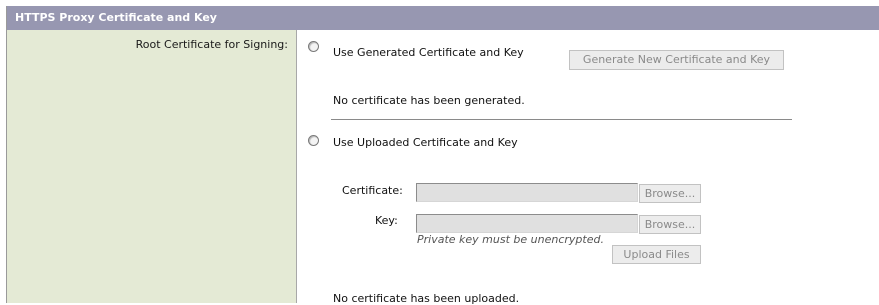 The image size is (879, 305). I want to click on root-certificate-label: Root Certificate for Signing:, so click(211, 44).